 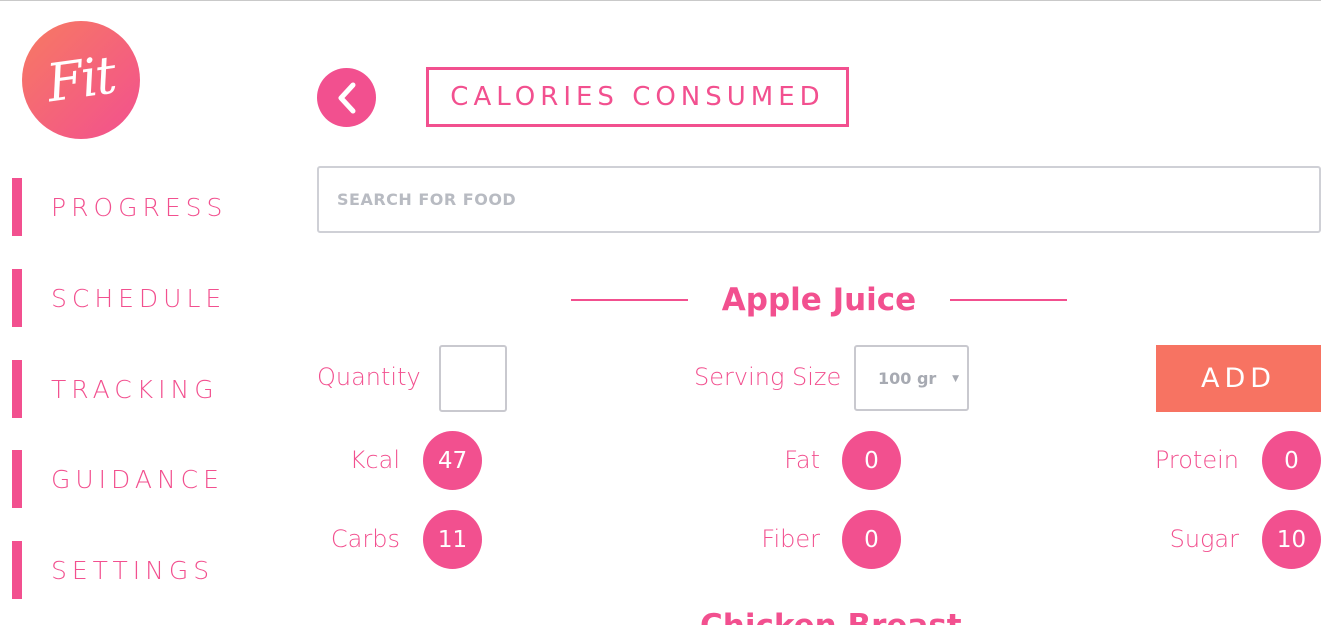 I want to click on title-divider-right, so click(x=1008, y=300).